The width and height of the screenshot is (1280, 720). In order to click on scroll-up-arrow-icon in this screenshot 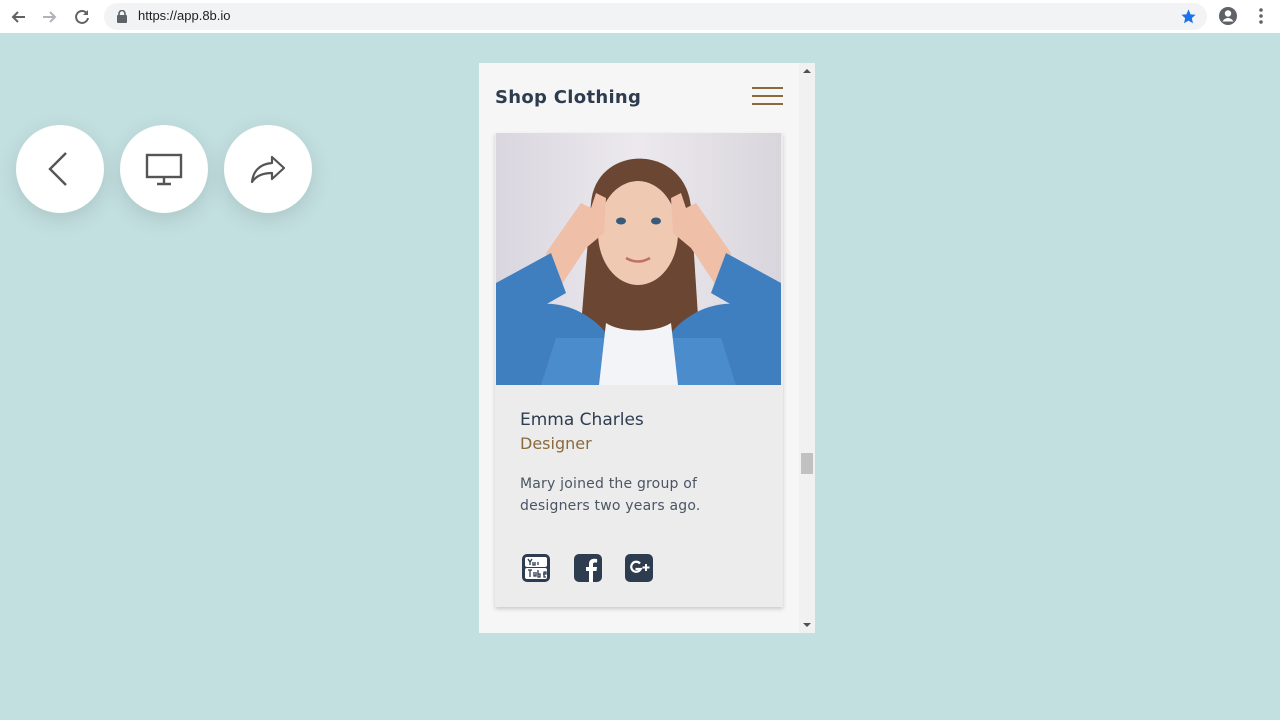, I will do `click(807, 71)`.